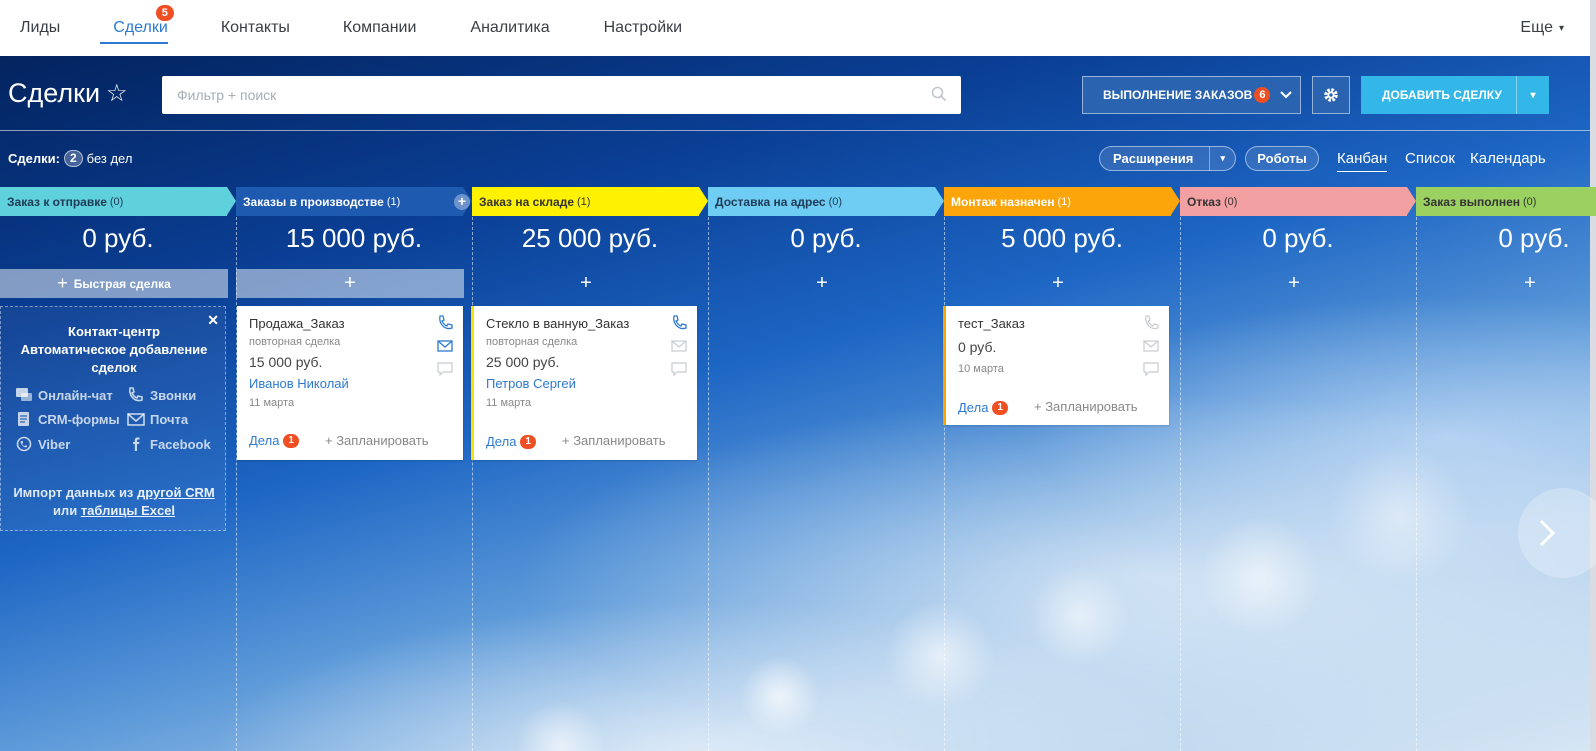  What do you see at coordinates (313, 201) in the screenshot?
I see `column-name: Заказы в производстве` at bounding box center [313, 201].